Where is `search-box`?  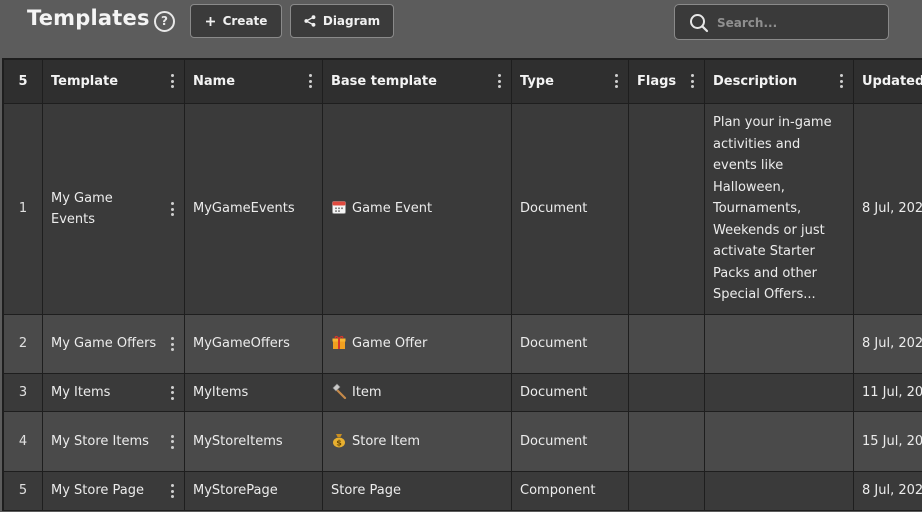
search-box is located at coordinates (781, 22).